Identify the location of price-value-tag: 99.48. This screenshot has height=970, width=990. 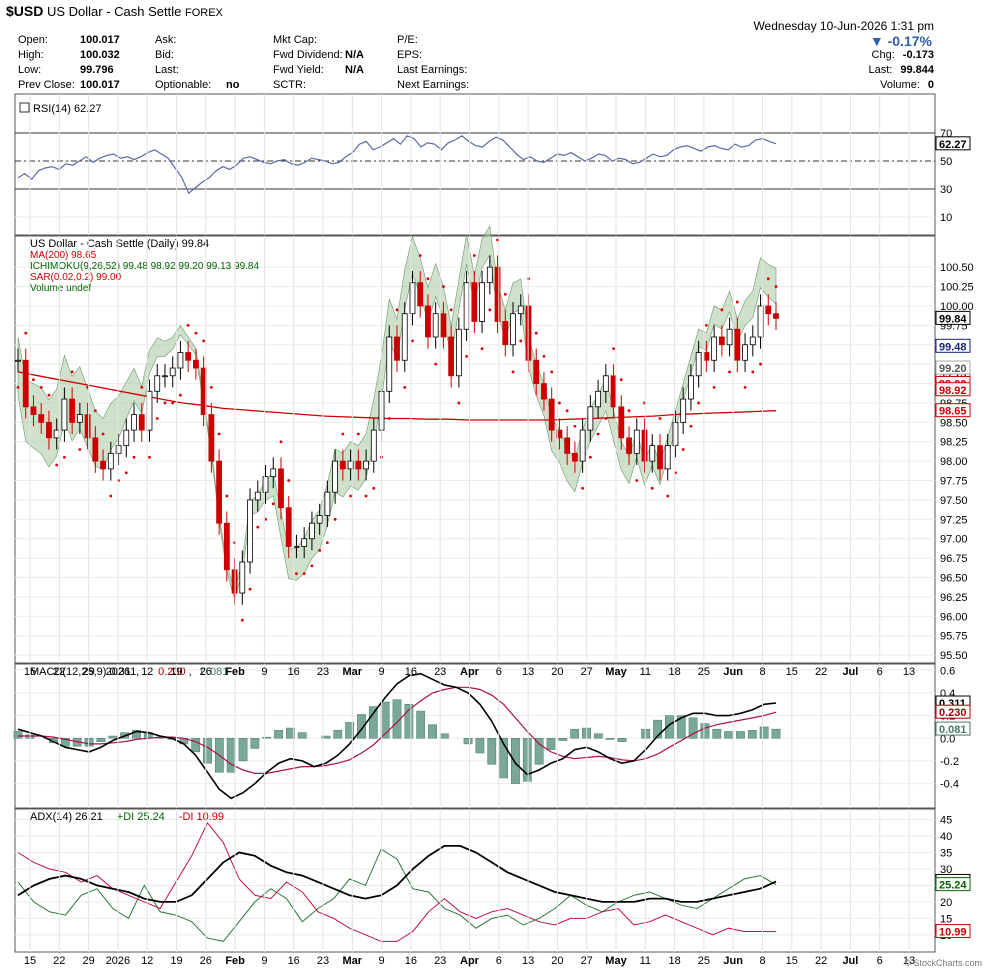
(953, 347).